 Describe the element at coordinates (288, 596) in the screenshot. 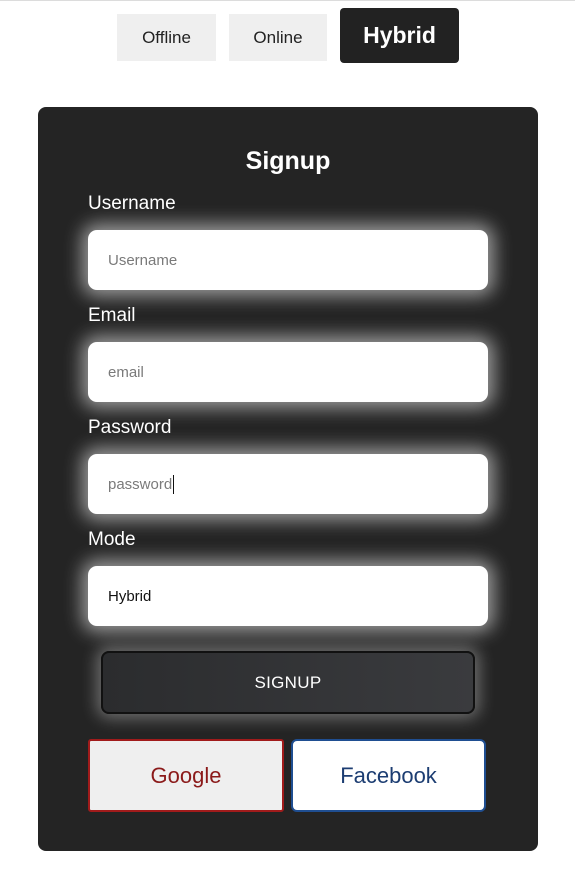

I see `mode-field: Hybrid` at that location.